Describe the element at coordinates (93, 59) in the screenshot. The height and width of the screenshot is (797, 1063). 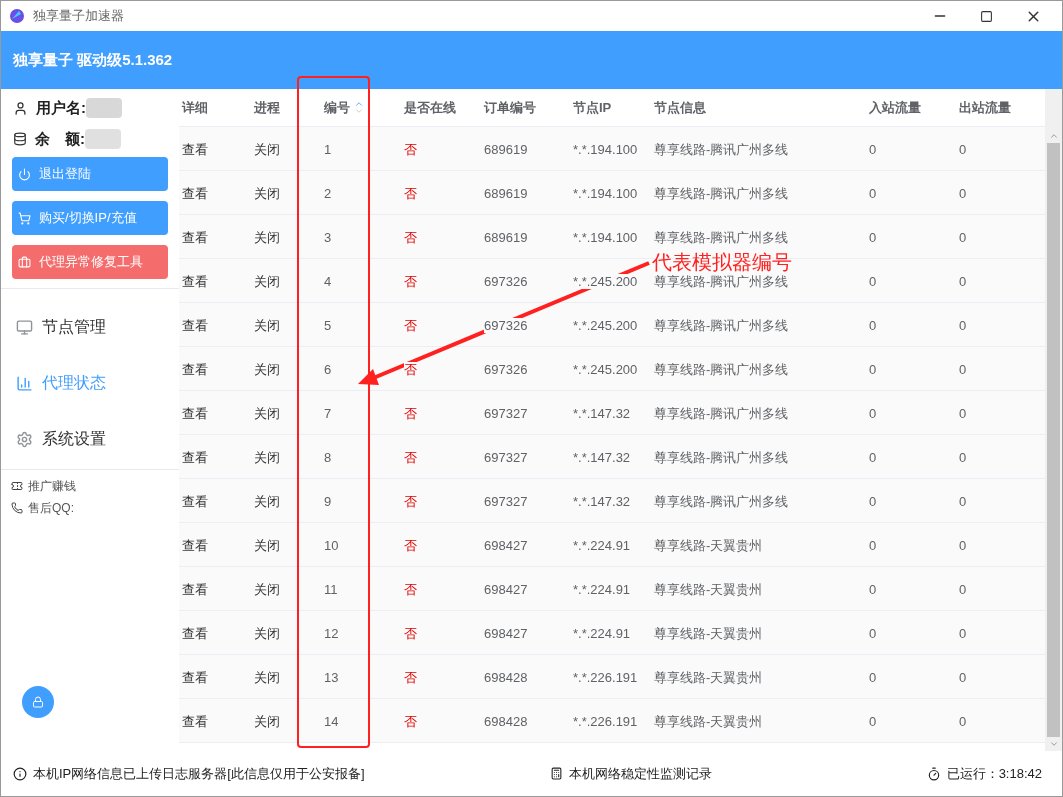
I see `app-title: 独享量子 驱动级5.1.362` at that location.